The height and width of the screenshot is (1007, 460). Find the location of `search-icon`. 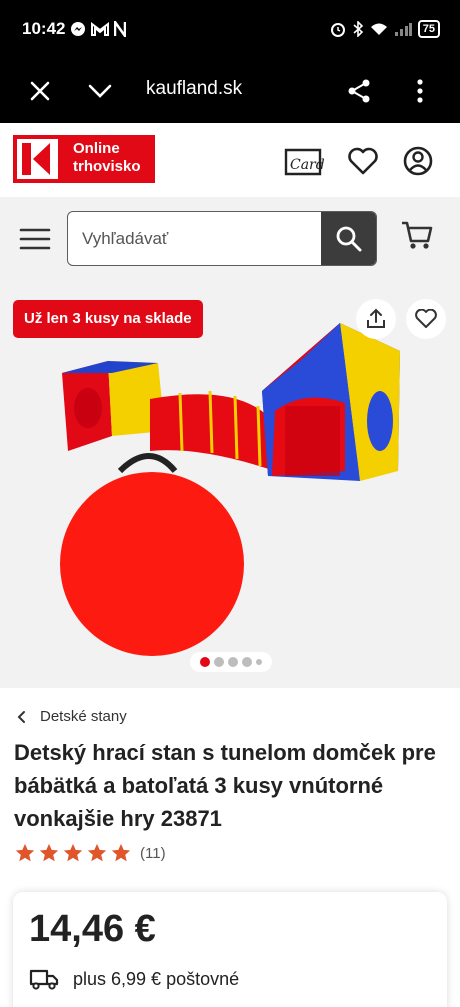

search-icon is located at coordinates (348, 238).